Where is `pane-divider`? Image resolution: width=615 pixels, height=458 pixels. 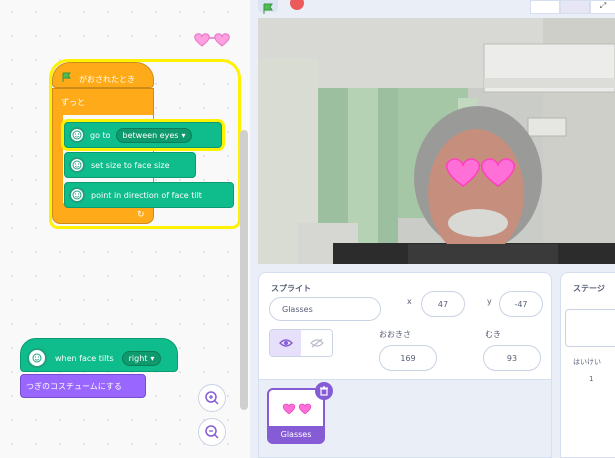 pane-divider is located at coordinates (254, 229).